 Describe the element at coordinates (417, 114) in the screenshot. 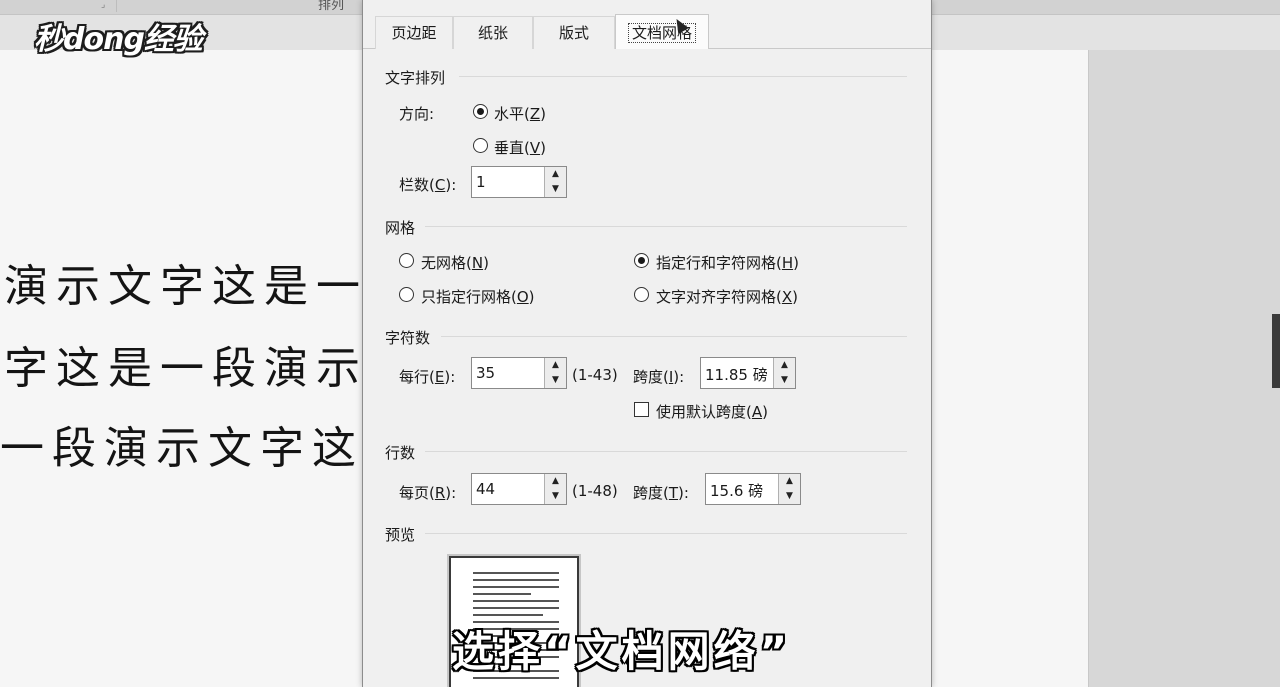

I see `direction-label: 方向:` at that location.